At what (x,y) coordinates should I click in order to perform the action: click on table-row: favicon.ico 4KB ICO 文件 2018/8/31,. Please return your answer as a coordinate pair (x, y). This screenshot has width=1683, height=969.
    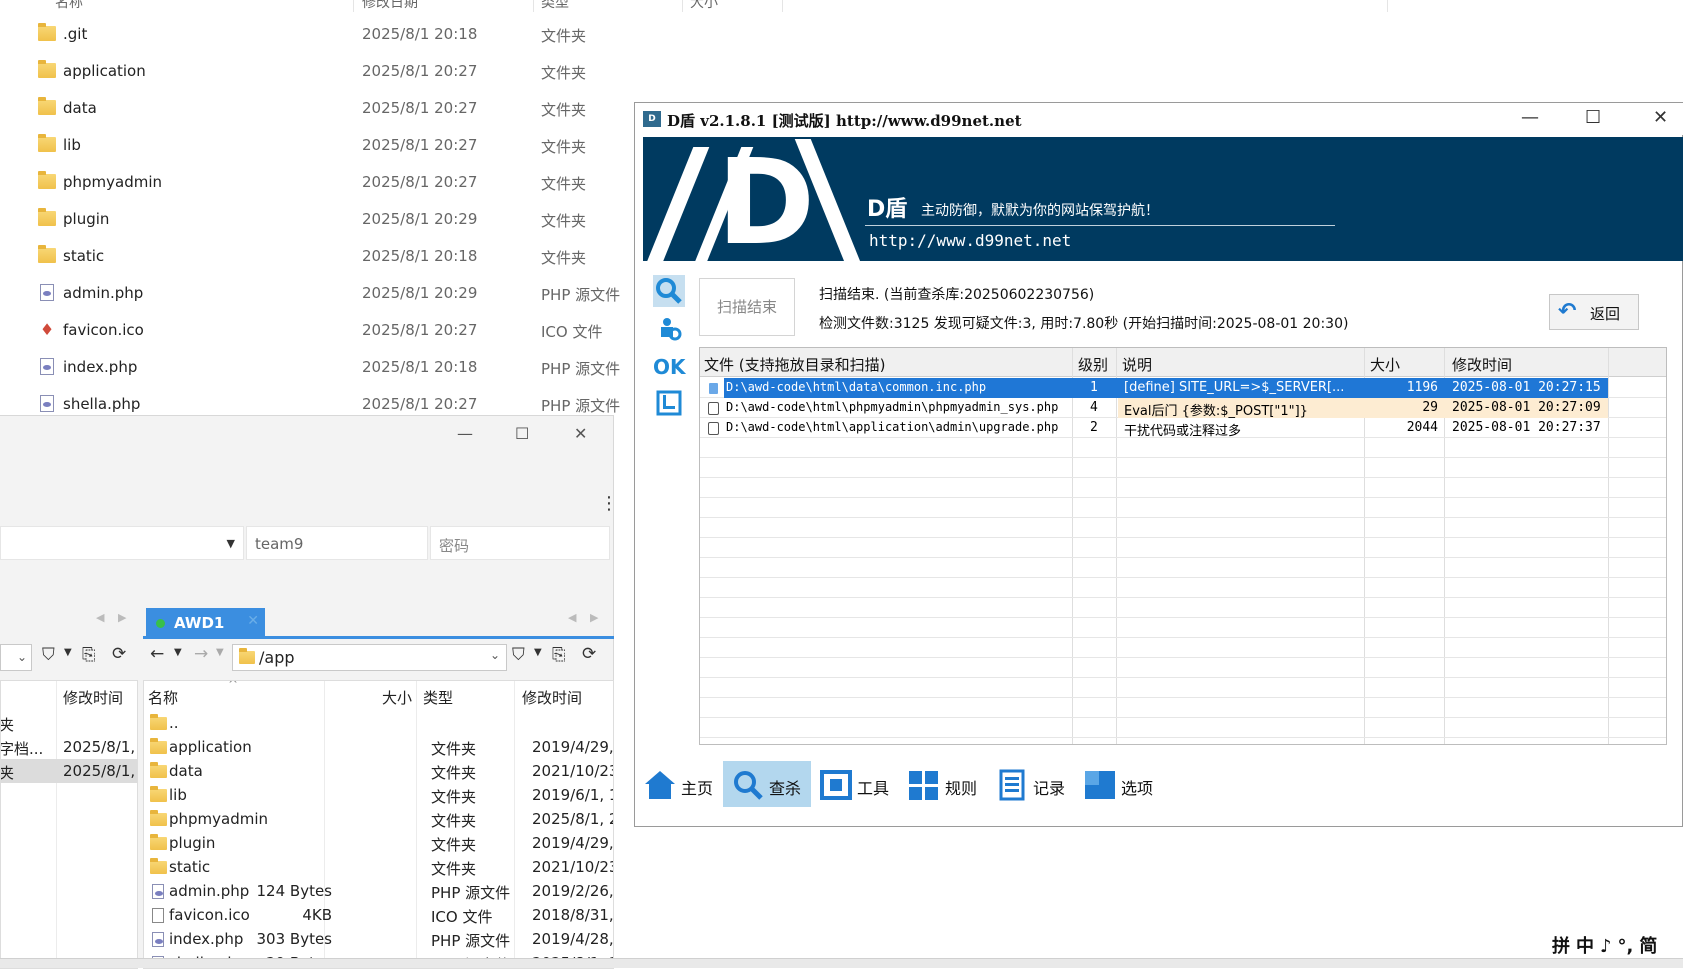
    Looking at the image, I should click on (378, 915).